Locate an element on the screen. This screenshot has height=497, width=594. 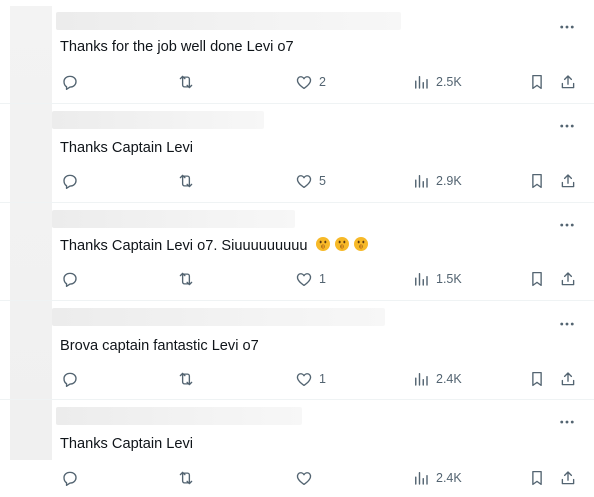
like-count: 5 is located at coordinates (322, 181).